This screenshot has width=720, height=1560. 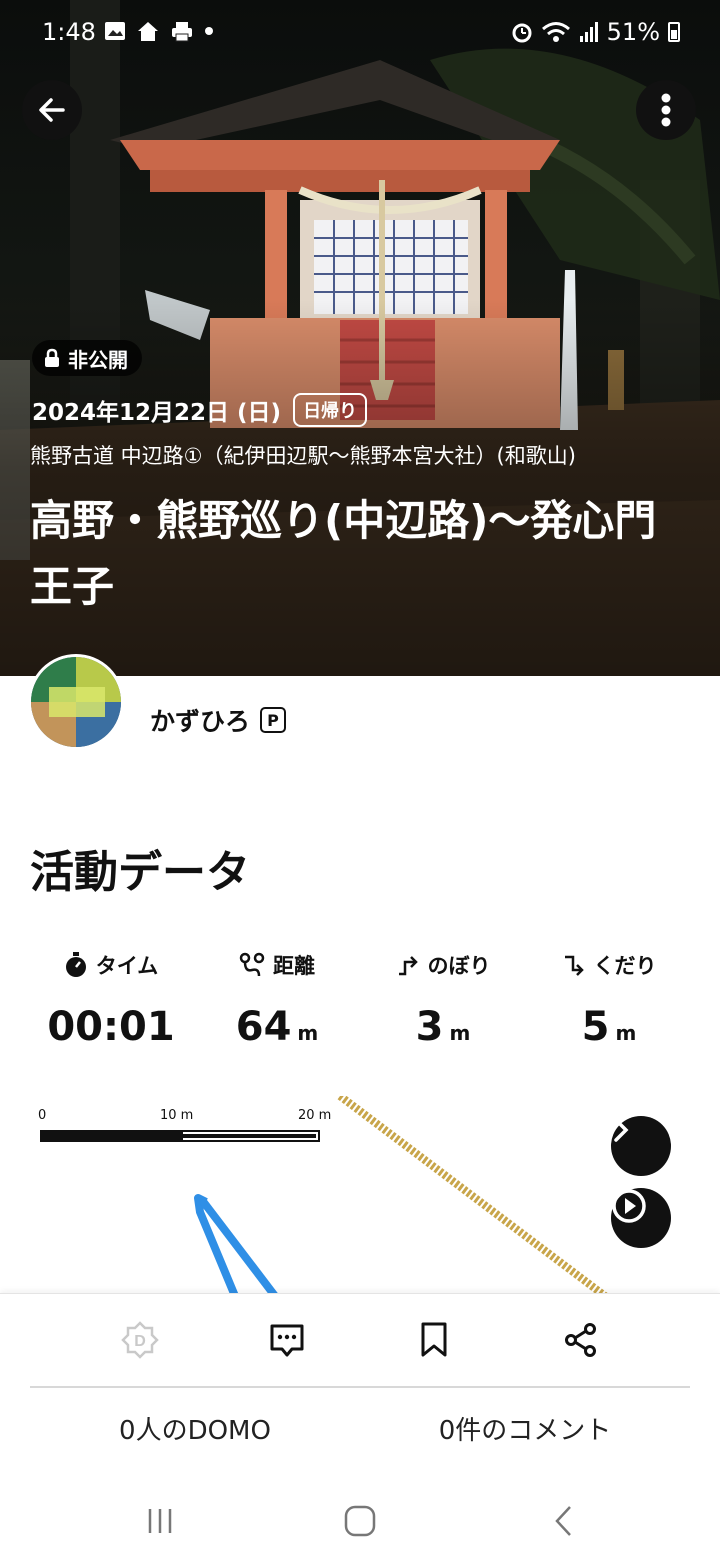 I want to click on stat-label: くだり, so click(x=625, y=966).